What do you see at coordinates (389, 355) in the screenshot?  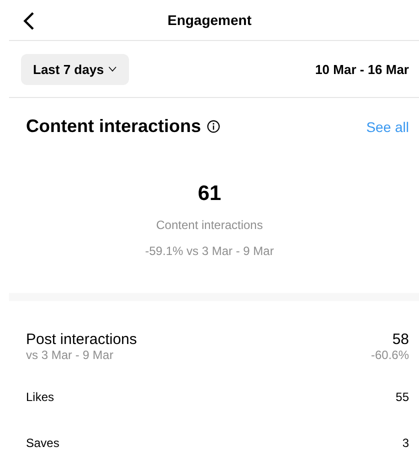 I see `percent-change: -60.6%` at bounding box center [389, 355].